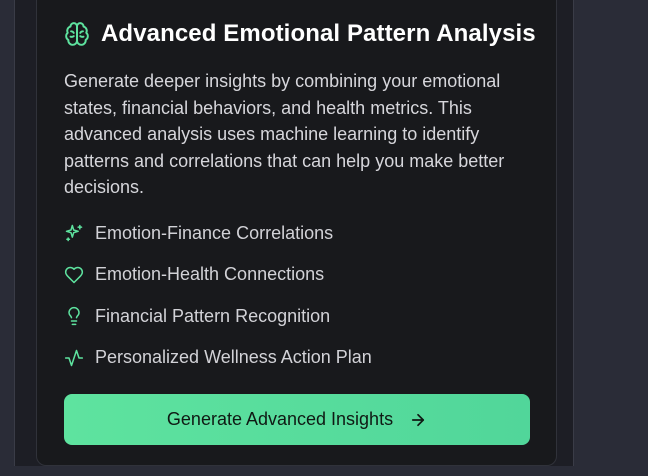 This screenshot has height=476, width=648. I want to click on generate-insights-button: Generate Advanced Insights, so click(297, 419).